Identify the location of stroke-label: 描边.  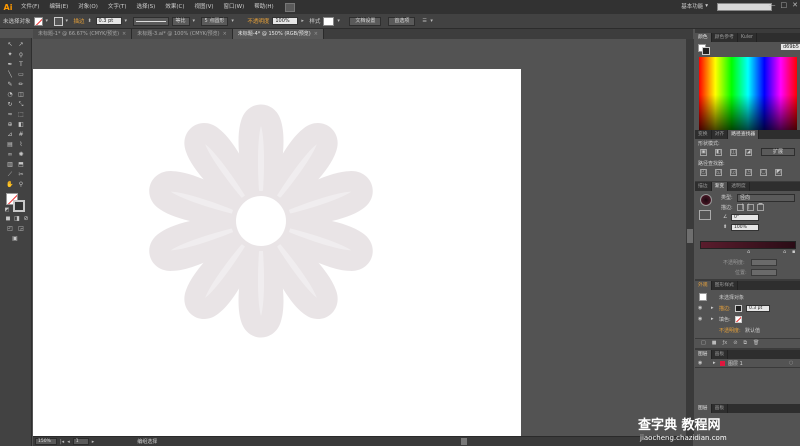
(79, 21).